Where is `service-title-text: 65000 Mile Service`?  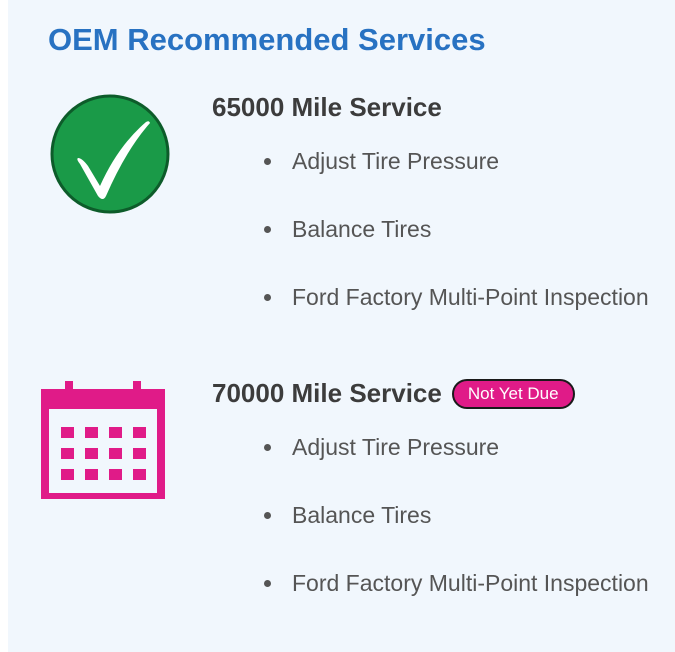
service-title-text: 65000 Mile Service is located at coordinates (327, 107).